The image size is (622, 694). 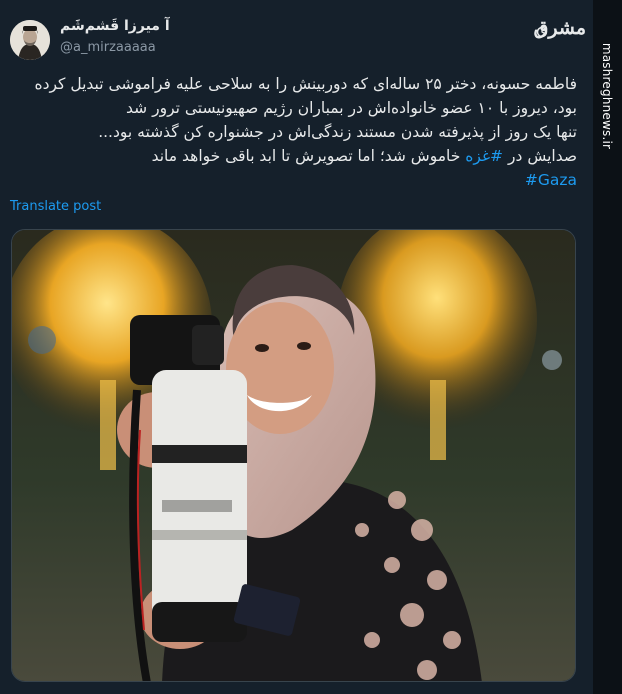 I want to click on side-watermark-text: mashreghnews.ir, so click(x=607, y=96).